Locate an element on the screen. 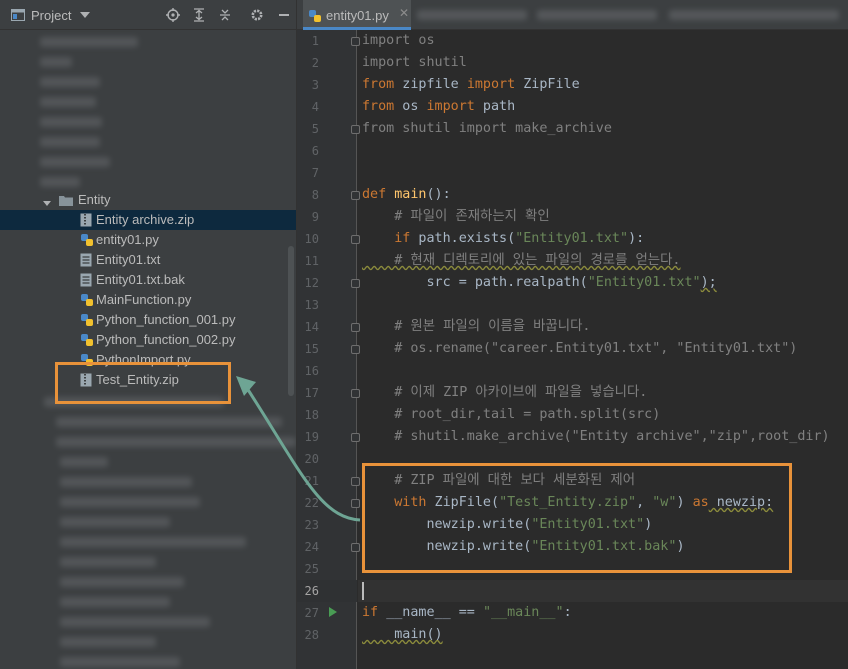  code-line-10: if path.exists("Entity01.txt"): is located at coordinates (503, 239).